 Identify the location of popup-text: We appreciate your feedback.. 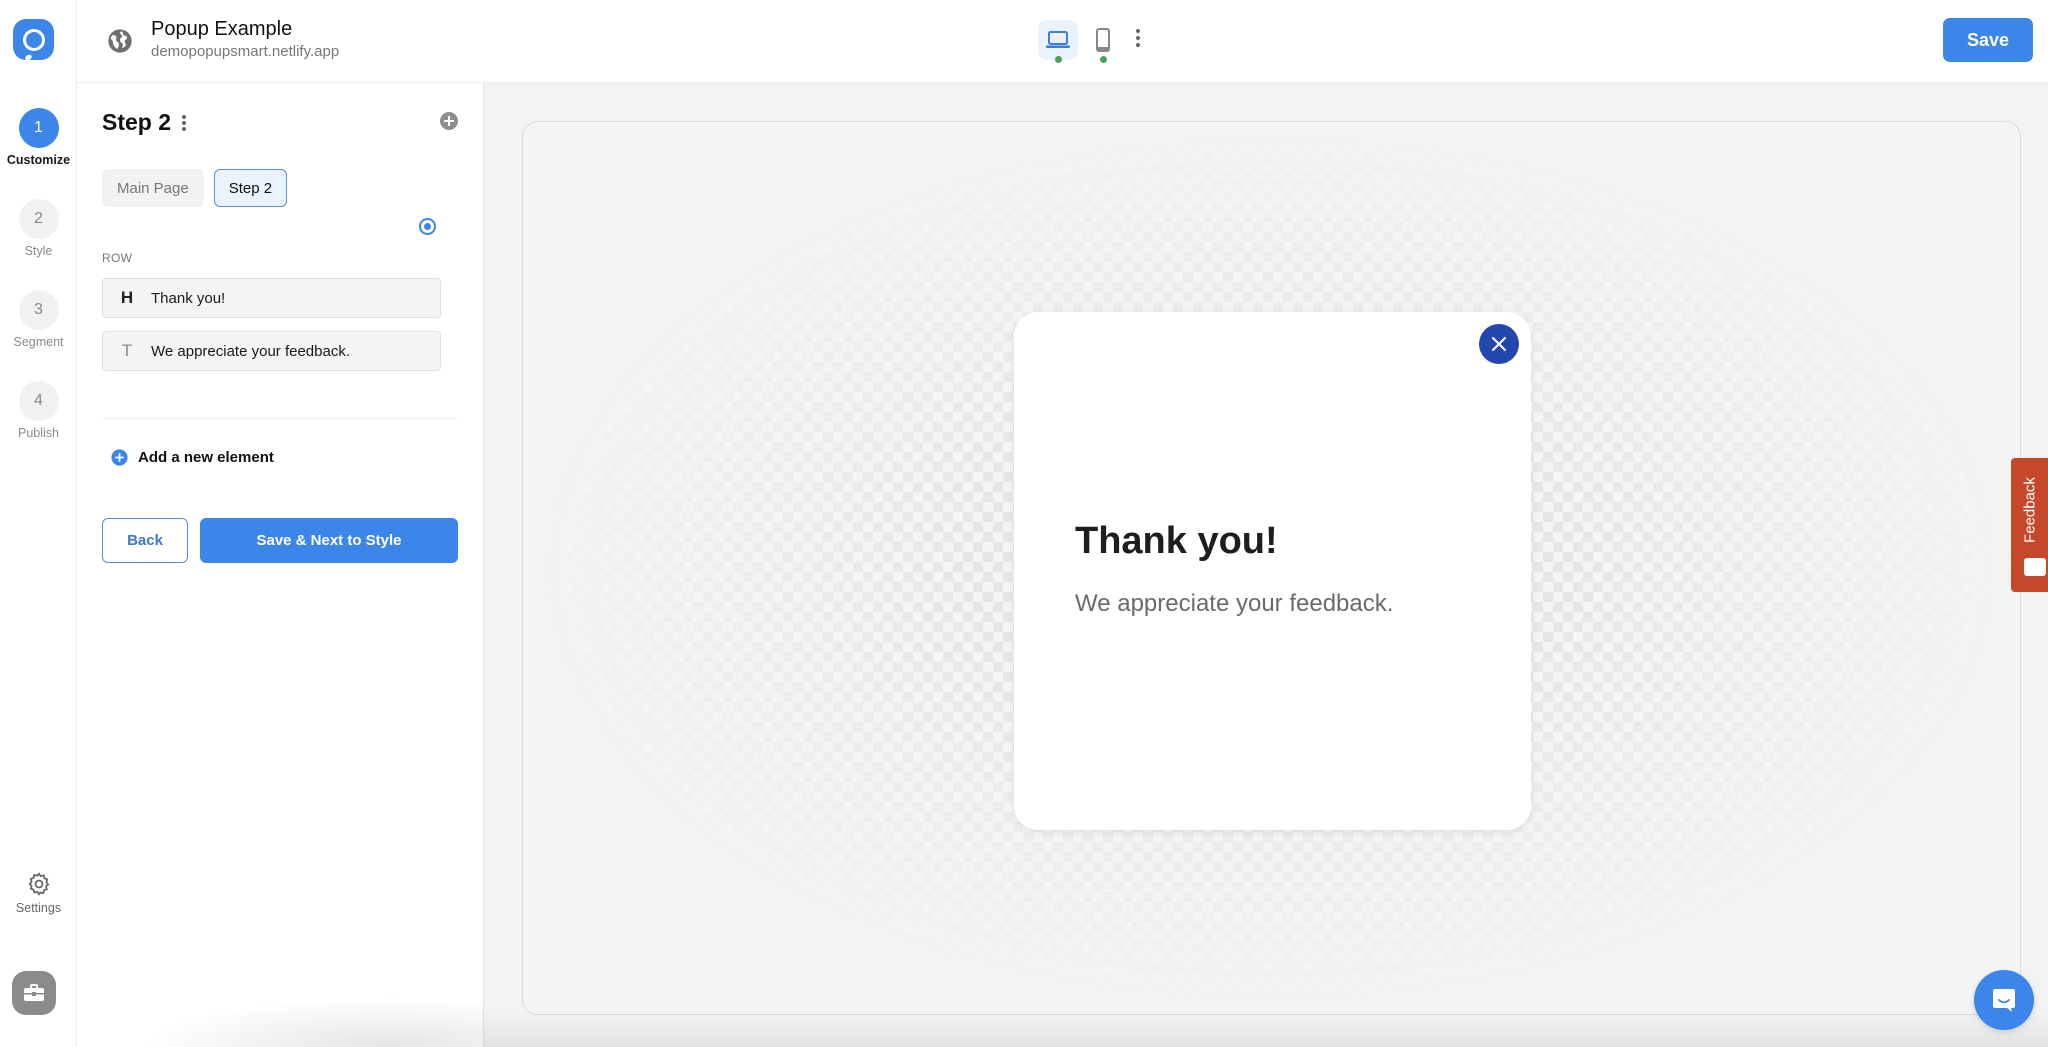
(1234, 604).